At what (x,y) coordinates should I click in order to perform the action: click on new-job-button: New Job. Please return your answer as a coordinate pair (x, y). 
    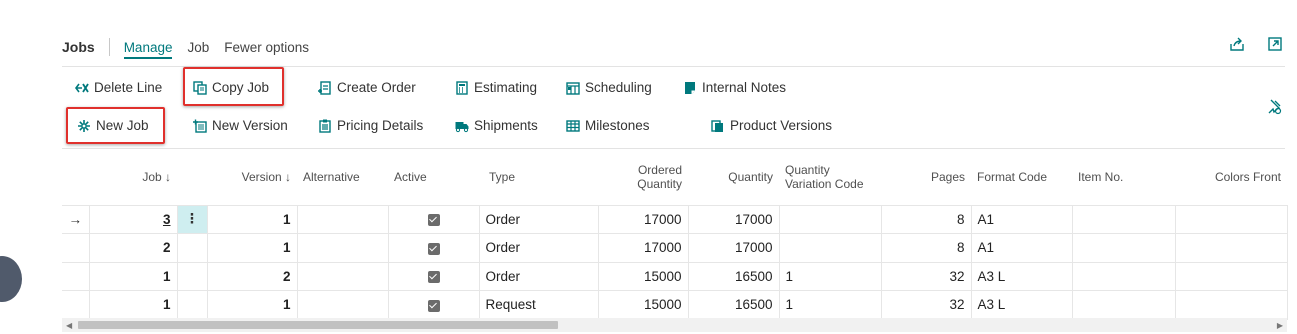
    Looking at the image, I should click on (113, 125).